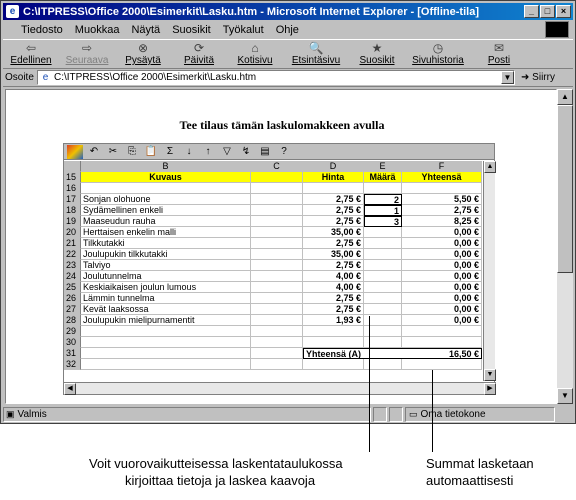 Image resolution: width=576 pixels, height=500 pixels. I want to click on column-header-b: B, so click(166, 166).